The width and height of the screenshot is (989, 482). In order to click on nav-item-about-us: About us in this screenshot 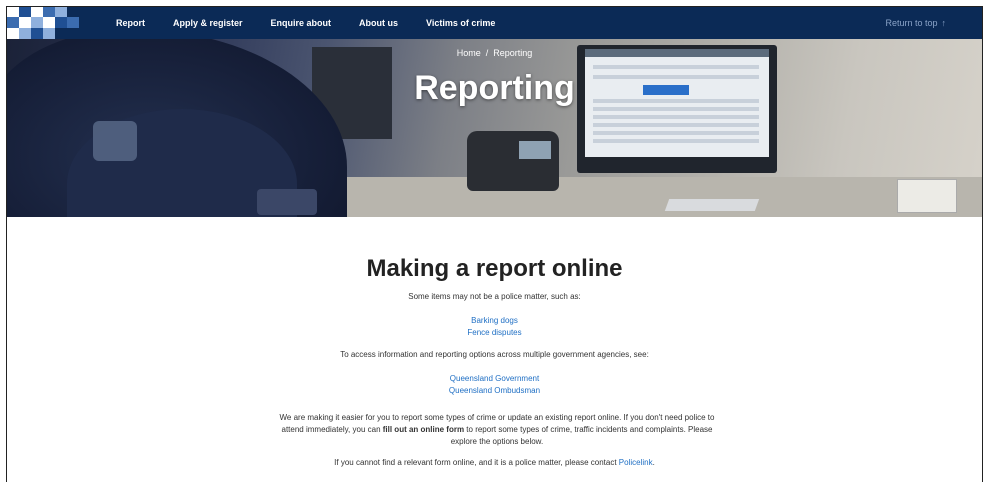, I will do `click(378, 23)`.